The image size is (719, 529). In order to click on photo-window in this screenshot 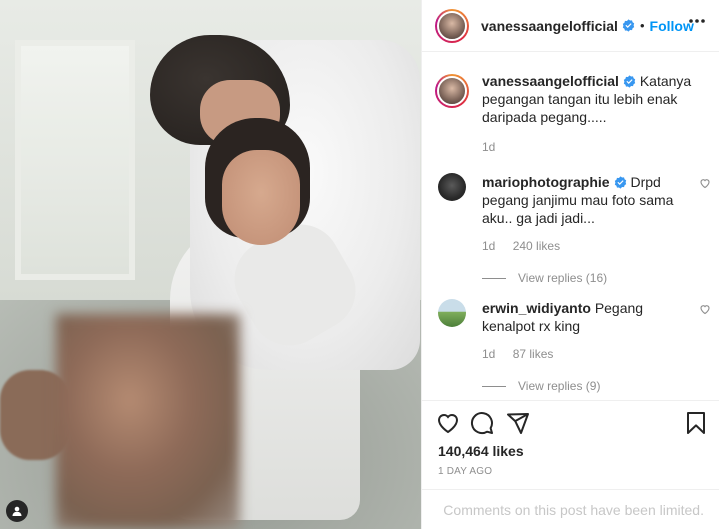, I will do `click(75, 160)`.